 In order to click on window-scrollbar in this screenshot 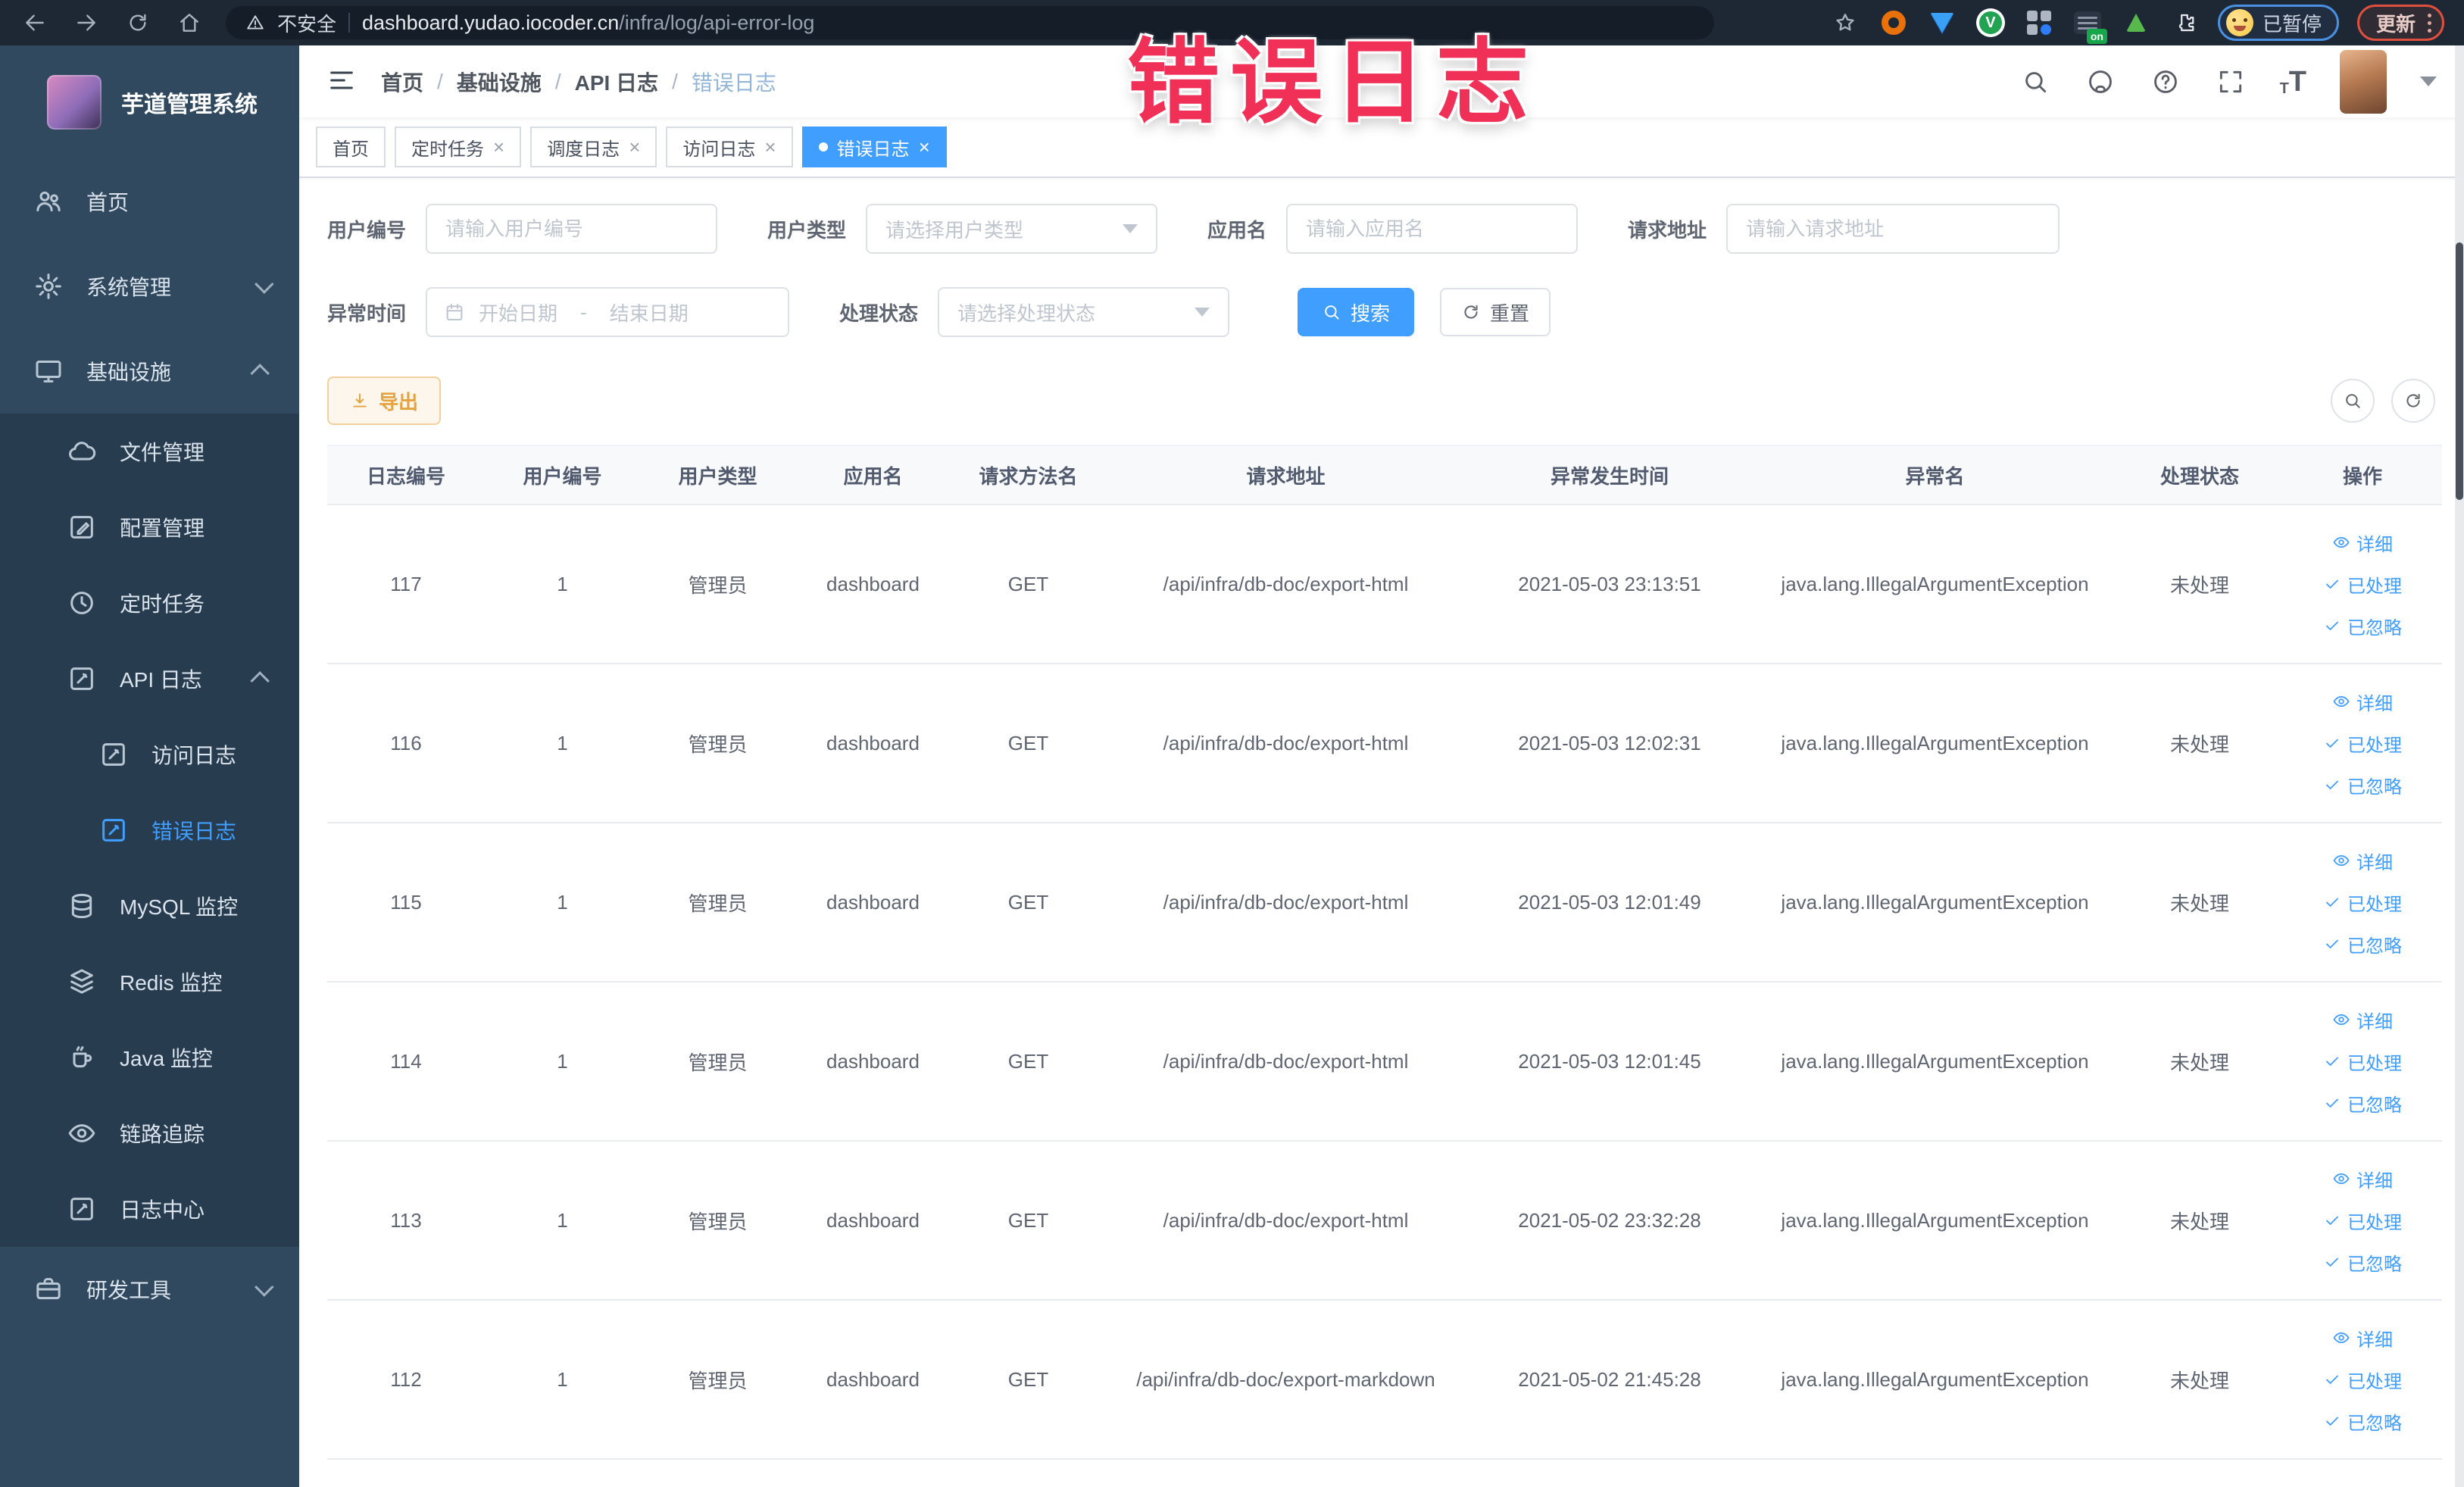, I will do `click(2459, 766)`.